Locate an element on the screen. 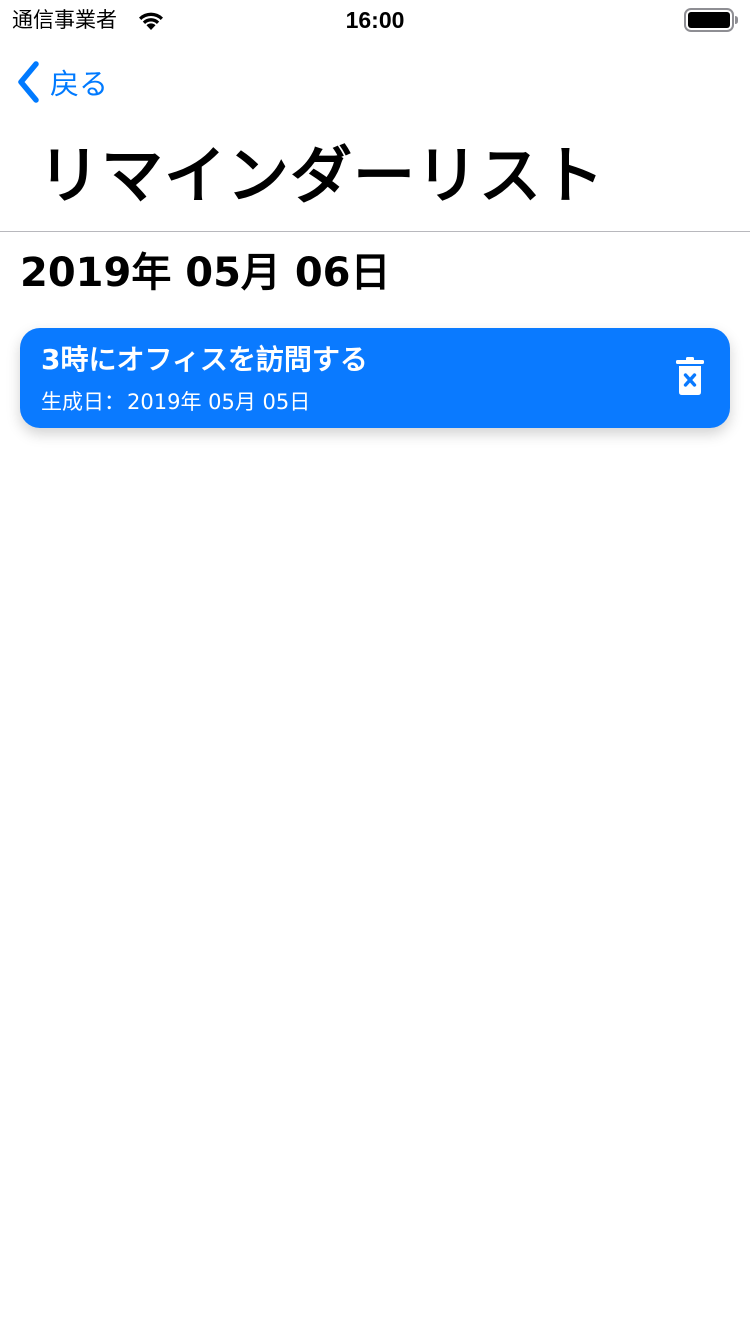 This screenshot has height=1334, width=750. back-button: 戻る is located at coordinates (61, 84).